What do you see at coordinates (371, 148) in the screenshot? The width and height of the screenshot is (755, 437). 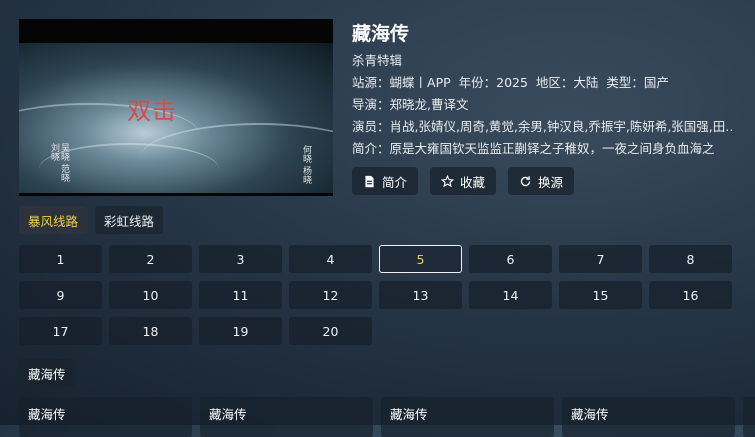 I see `intro-label: 简介：` at bounding box center [371, 148].